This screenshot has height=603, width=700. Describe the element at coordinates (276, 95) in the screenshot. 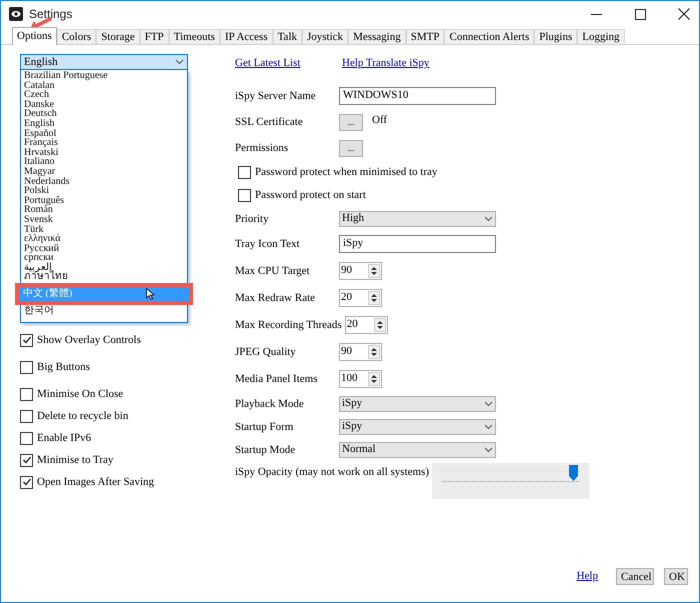

I see `field-label: iSpy Server Name` at that location.